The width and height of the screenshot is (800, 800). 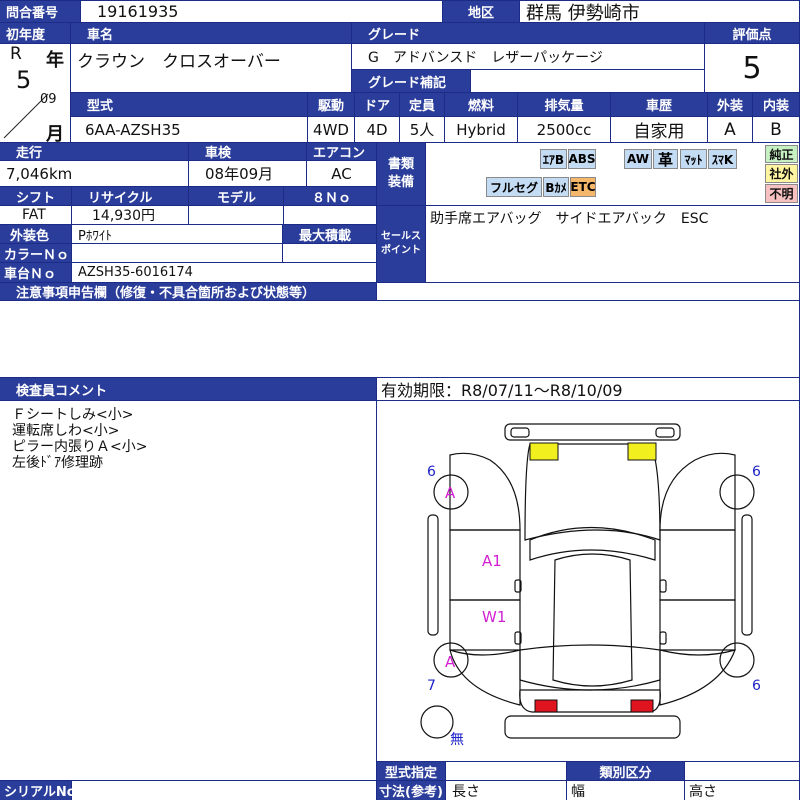 What do you see at coordinates (224, 272) in the screenshot?
I see `chassis-value: AZSH35-6016174` at bounding box center [224, 272].